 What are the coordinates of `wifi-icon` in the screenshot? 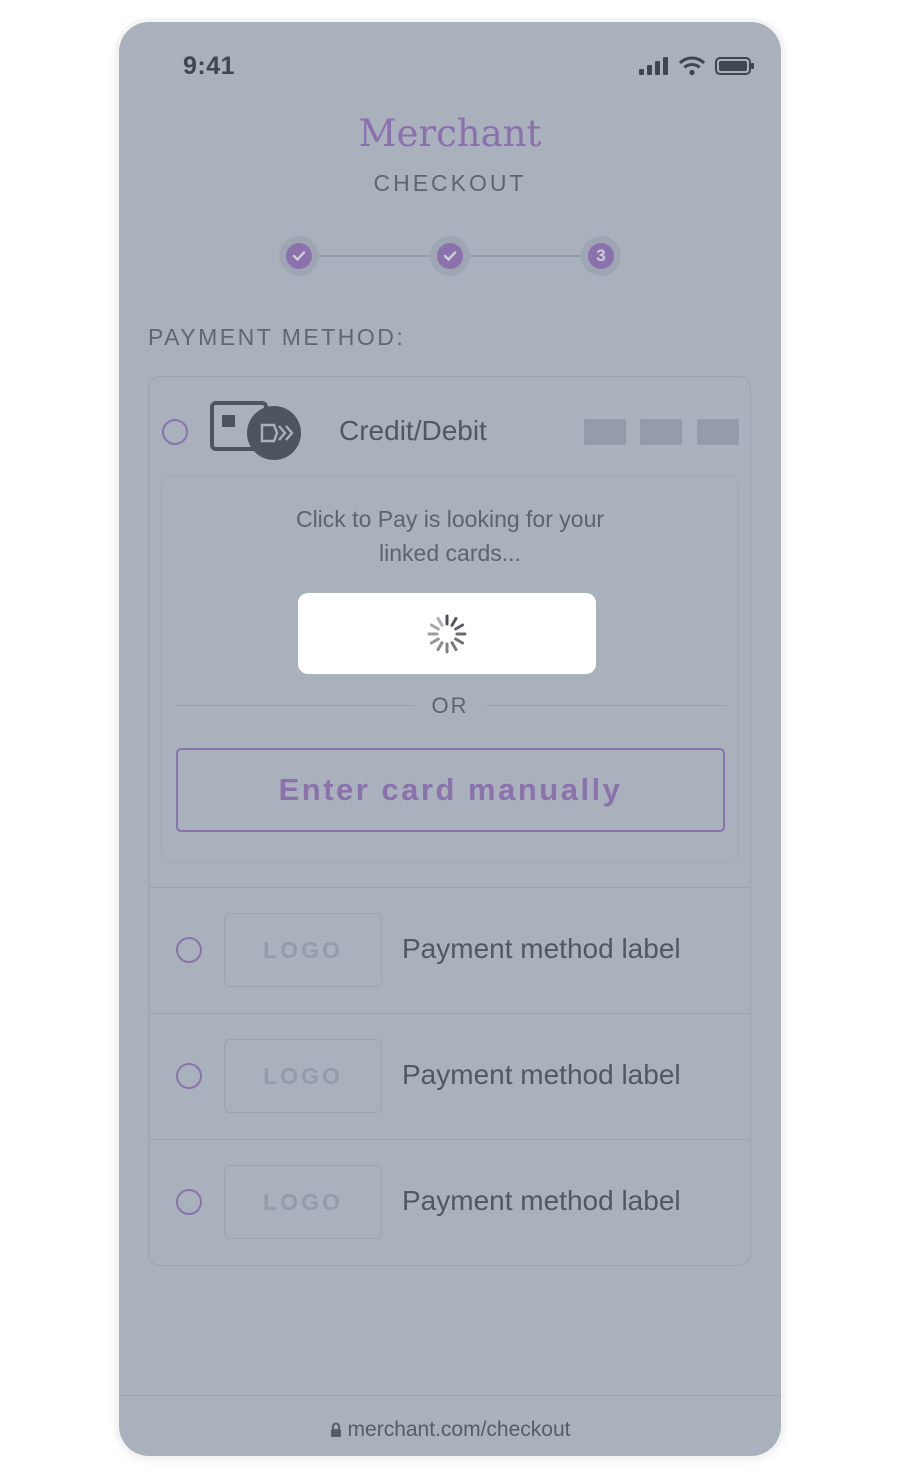 It's located at (692, 66).